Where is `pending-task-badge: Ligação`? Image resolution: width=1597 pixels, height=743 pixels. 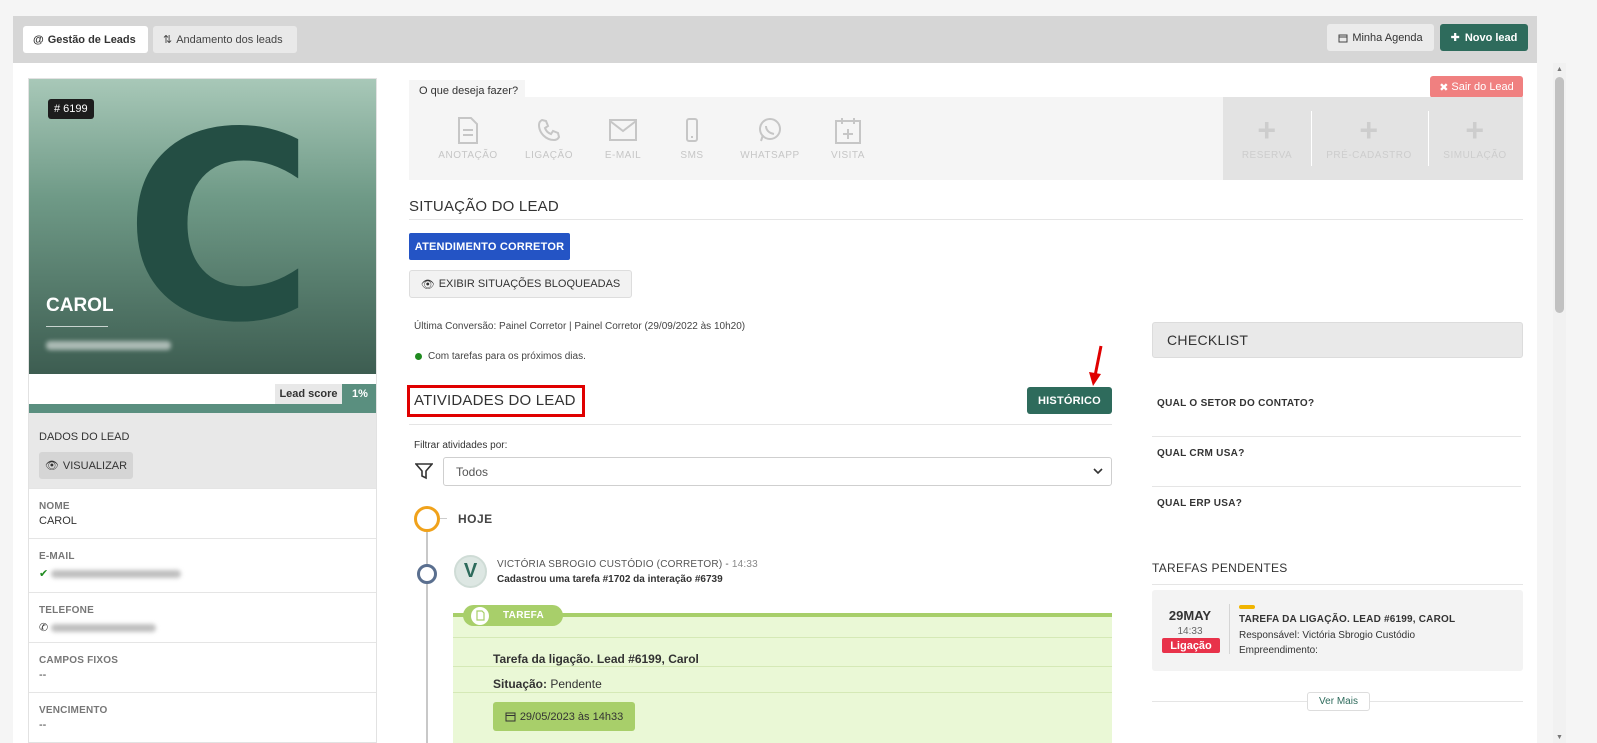 pending-task-badge: Ligação is located at coordinates (1191, 645).